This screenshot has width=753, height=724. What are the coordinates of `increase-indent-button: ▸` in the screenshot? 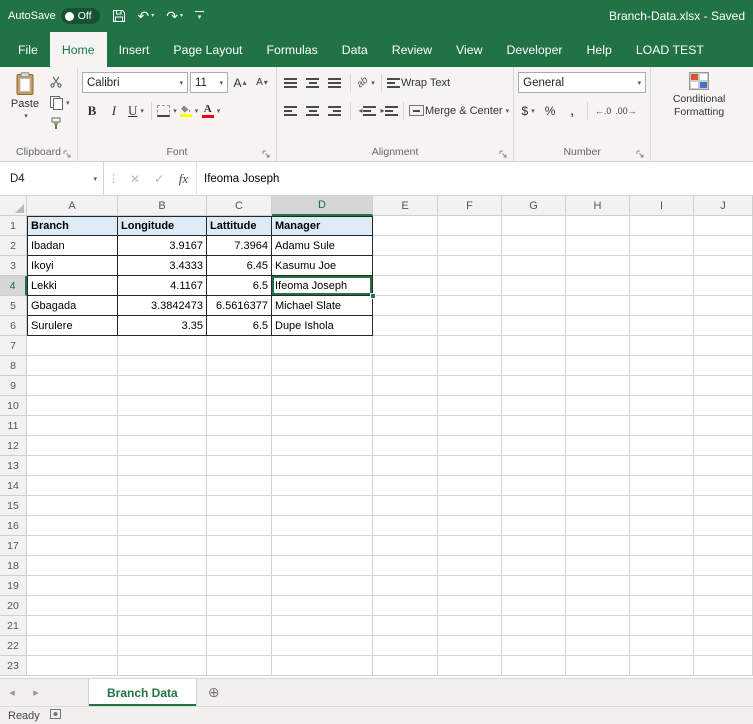 It's located at (388, 110).